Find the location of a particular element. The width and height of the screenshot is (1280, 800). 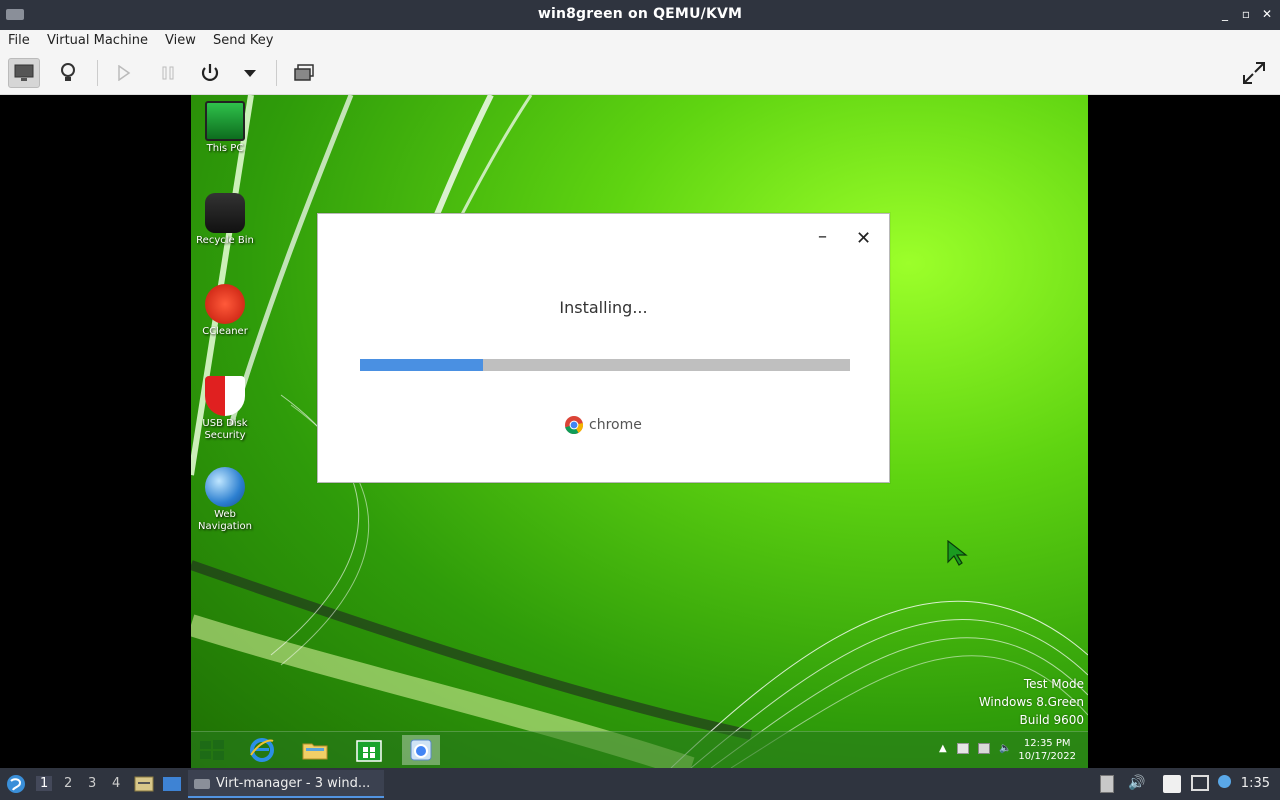

desktop-icon-label: Web Navigation is located at coordinates (225, 520).